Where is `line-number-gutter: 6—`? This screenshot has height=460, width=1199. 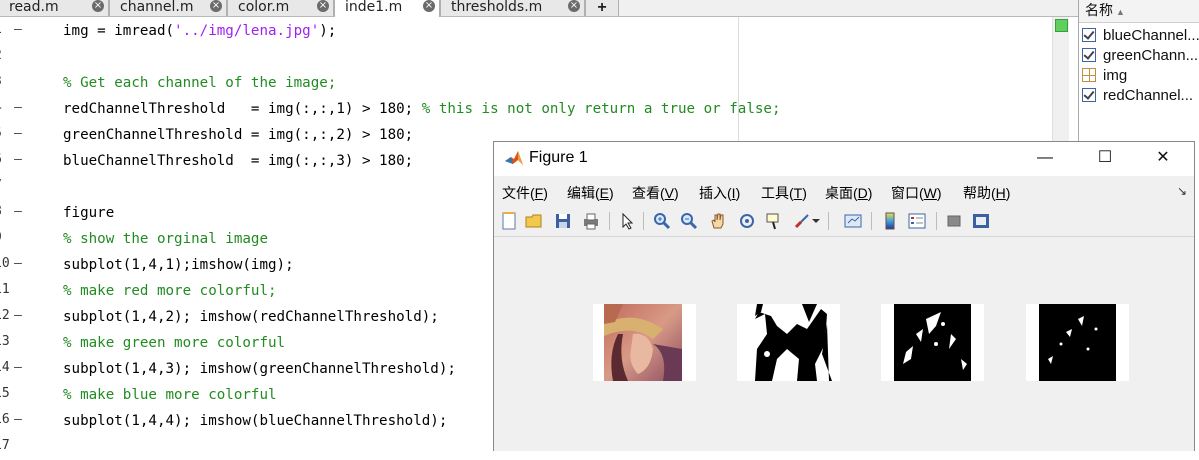
line-number-gutter: 6— is located at coordinates (15, 161).